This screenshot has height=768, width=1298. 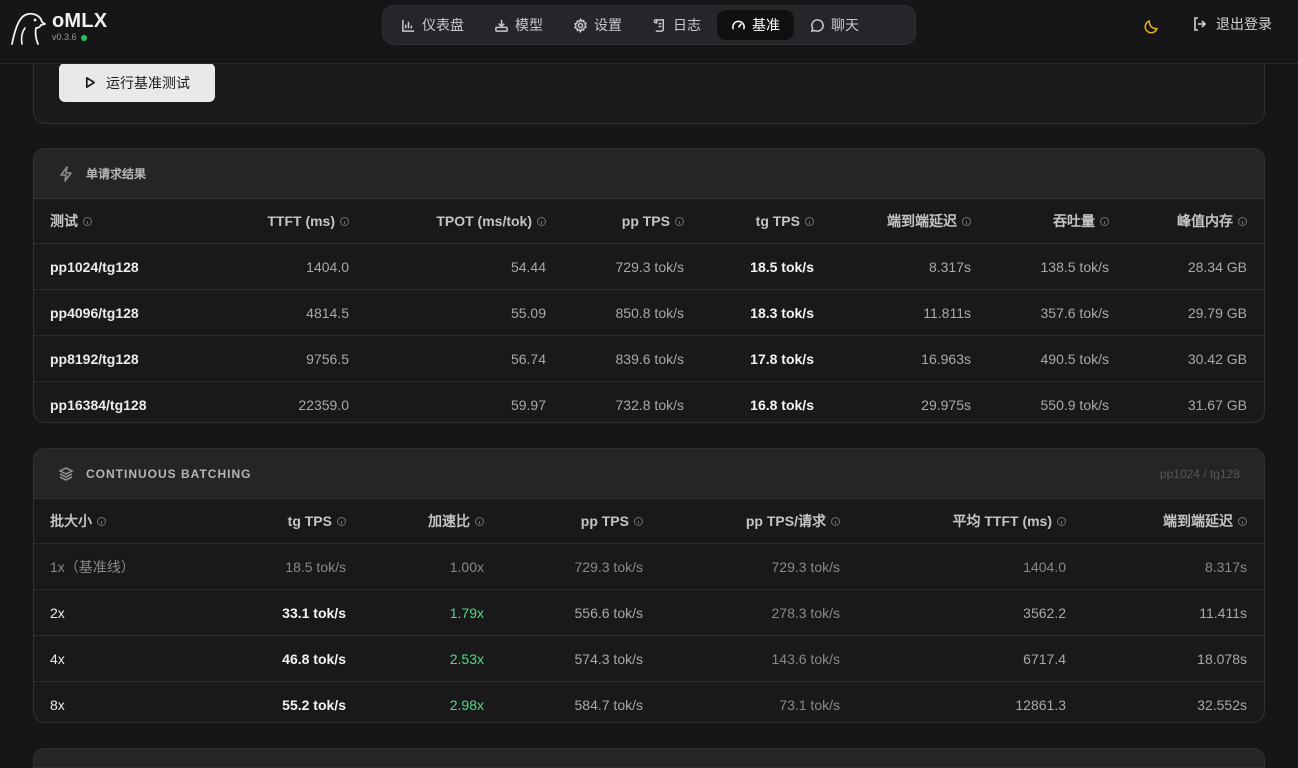 What do you see at coordinates (130, 521) in the screenshot?
I see `column-header: 批大小` at bounding box center [130, 521].